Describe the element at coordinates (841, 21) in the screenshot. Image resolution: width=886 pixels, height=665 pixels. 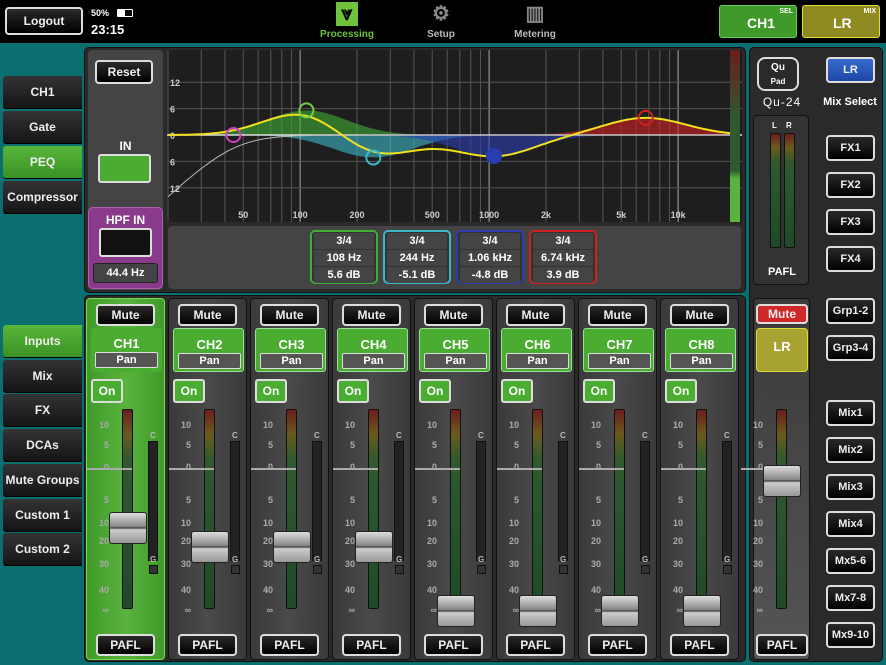
I see `mix-select-indicator: LR MIX` at that location.